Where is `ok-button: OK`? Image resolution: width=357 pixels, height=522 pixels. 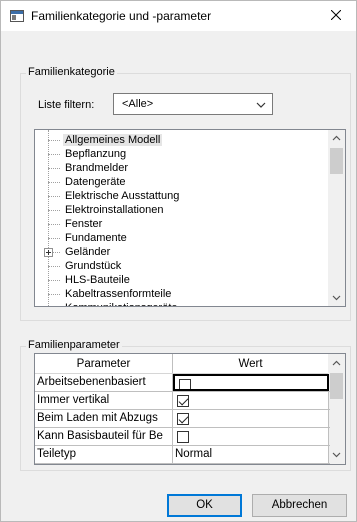 ok-button: OK is located at coordinates (204, 505).